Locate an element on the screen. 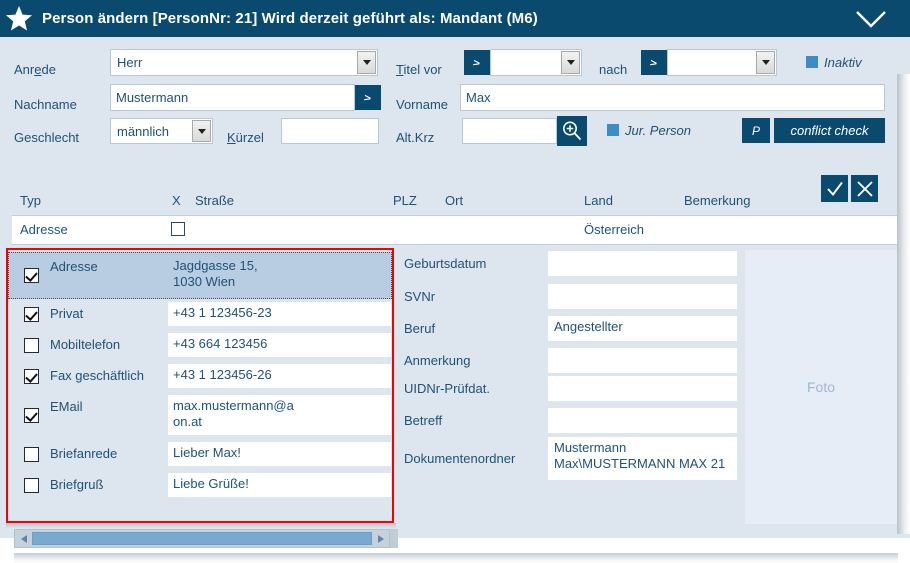 The image size is (910, 563). magnifier-plus-icon is located at coordinates (572, 131).